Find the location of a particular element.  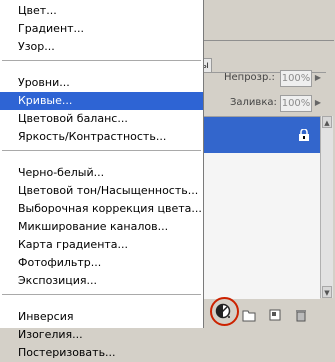

trash-icon is located at coordinates (301, 315).